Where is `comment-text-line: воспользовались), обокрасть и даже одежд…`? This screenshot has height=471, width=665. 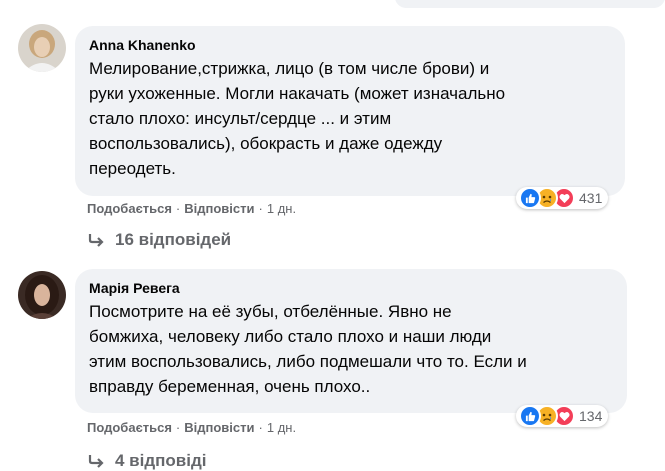 comment-text-line: воспользовались), обокрасть и даже одежд… is located at coordinates (266, 143).